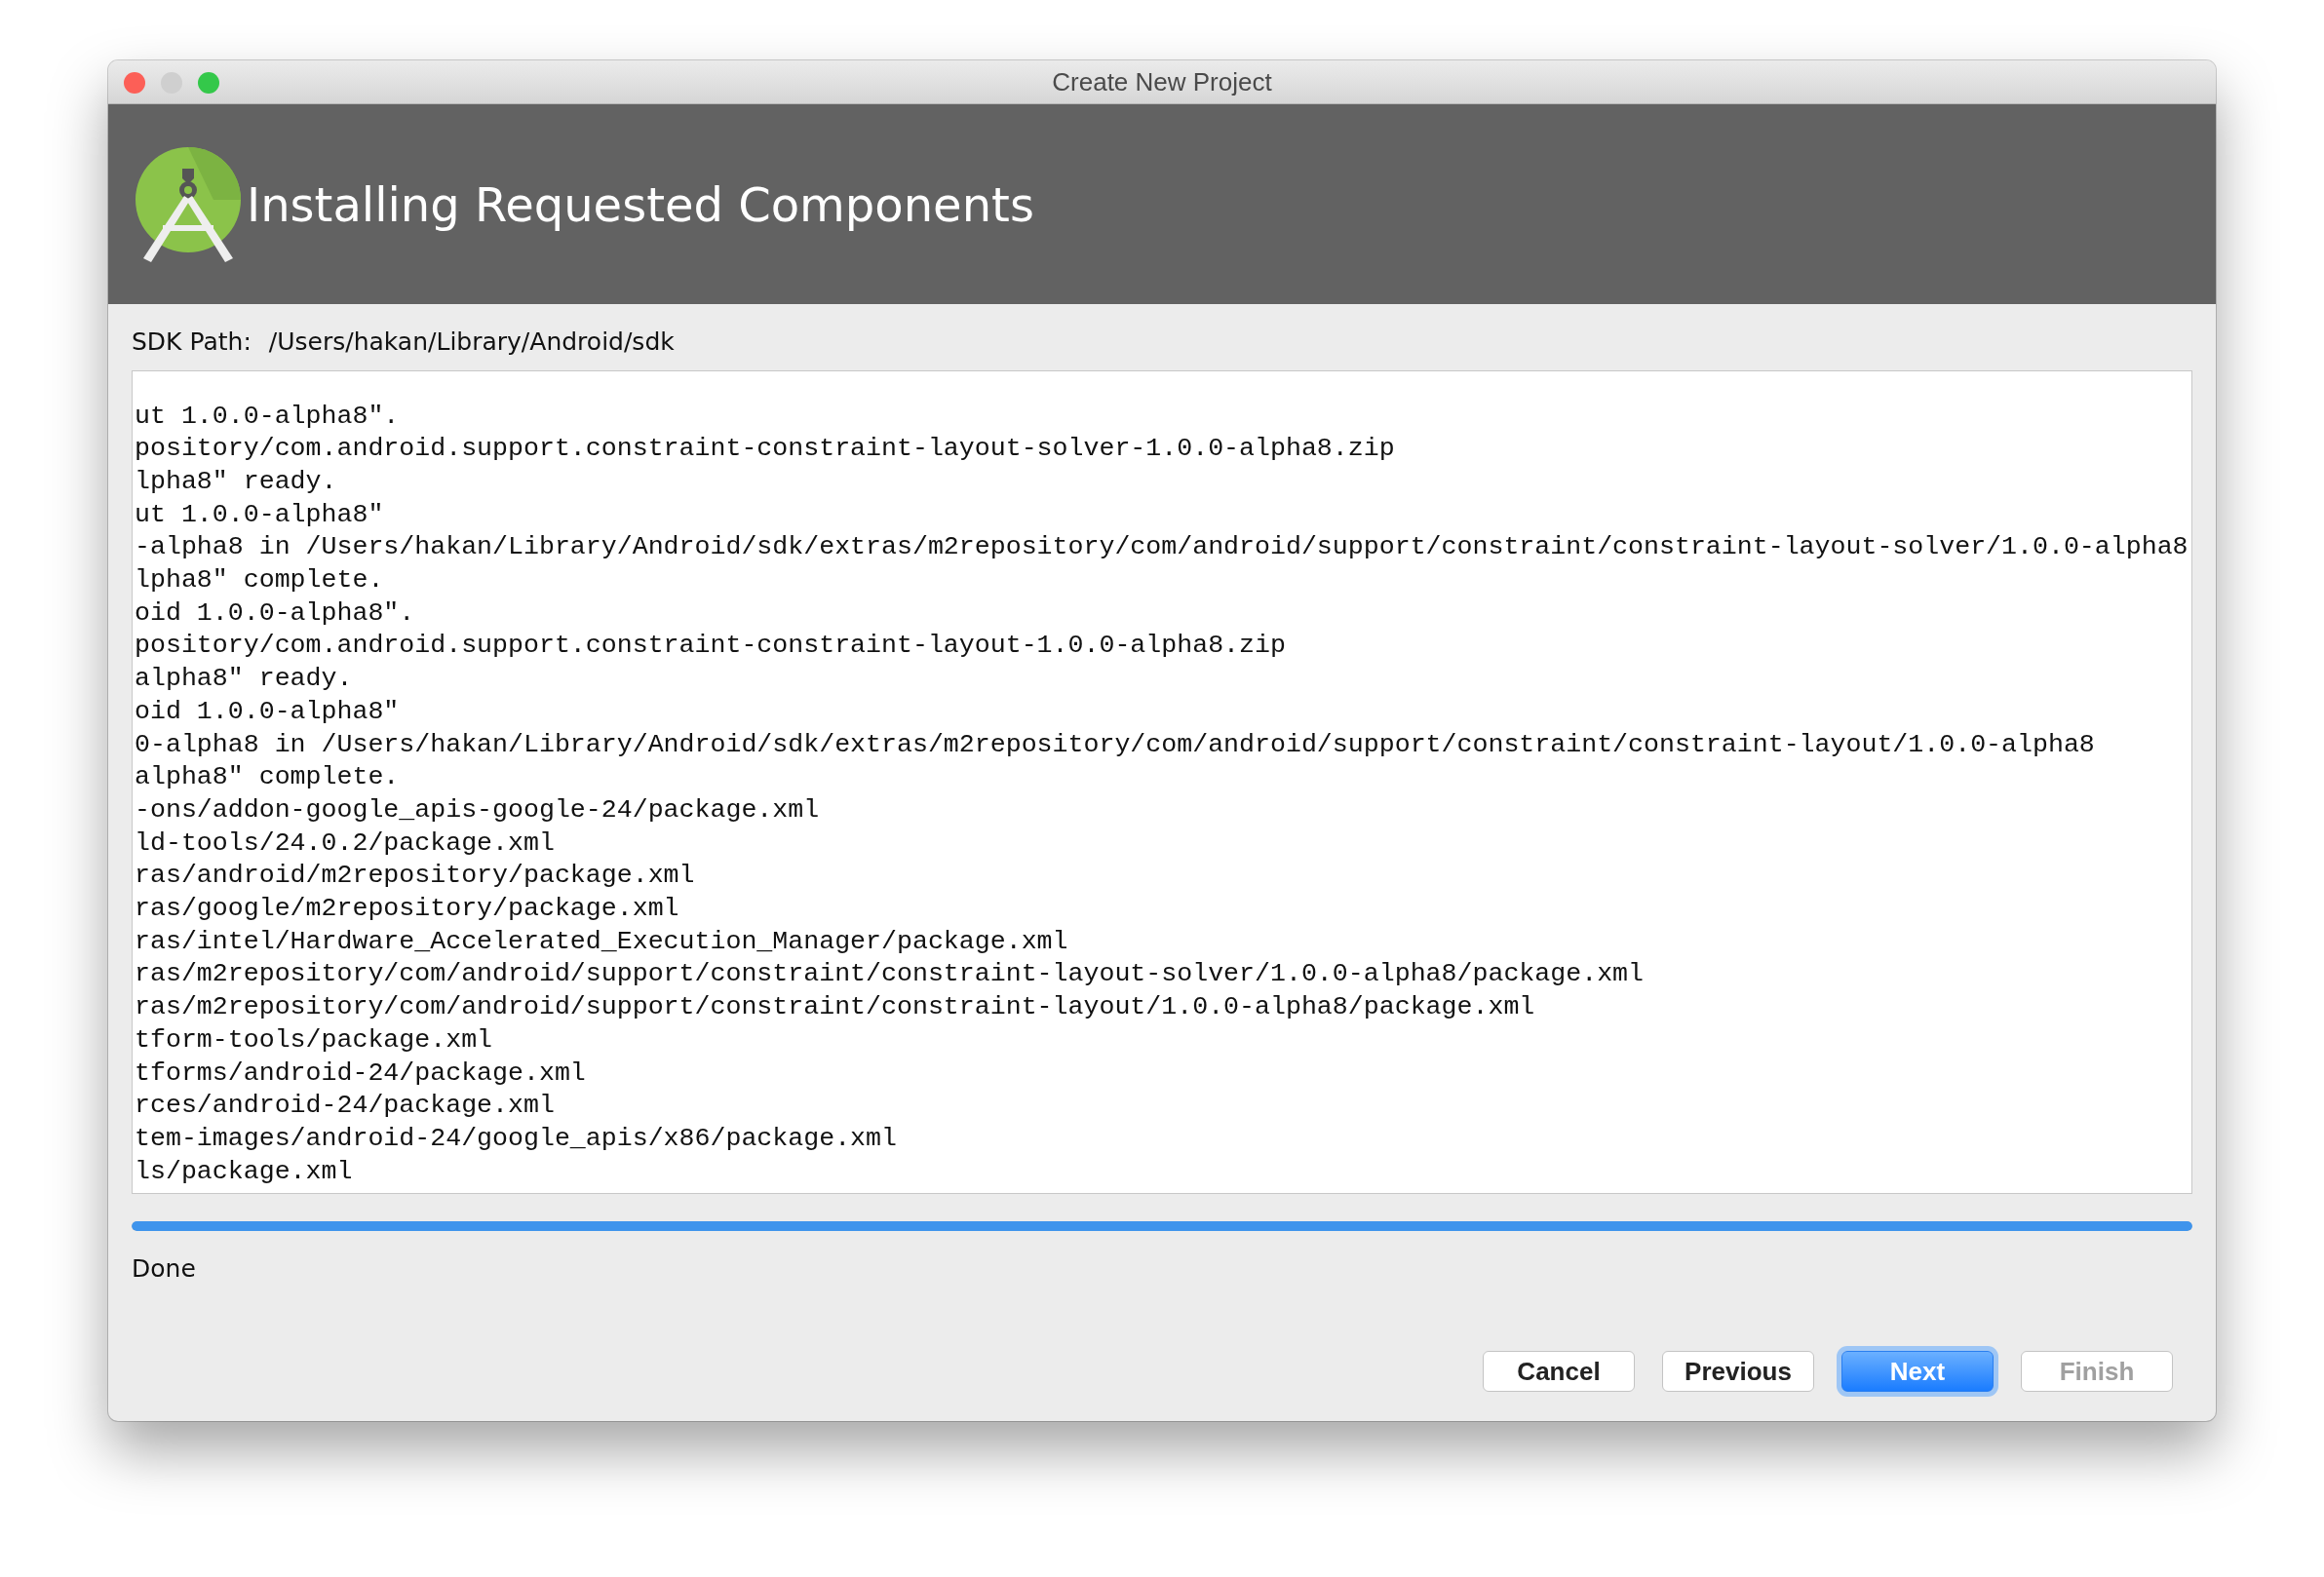 Image resolution: width=2324 pixels, height=1577 pixels. Describe the element at coordinates (889, 974) in the screenshot. I see `log-line: ras/m2repository/com/android/support/constraint/constraint-layout-solver/1.0.0-alpha8/package.xml` at that location.